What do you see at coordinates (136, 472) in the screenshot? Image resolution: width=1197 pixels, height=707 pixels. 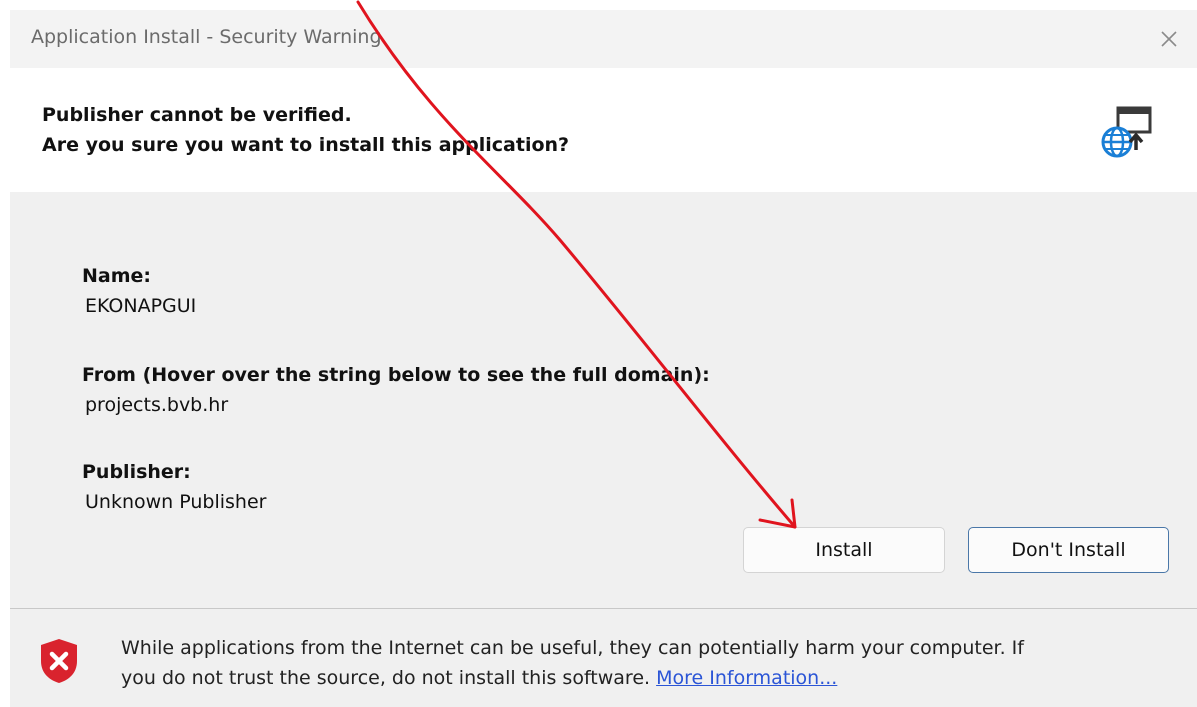 I see `publisher-label: Publisher:` at bounding box center [136, 472].